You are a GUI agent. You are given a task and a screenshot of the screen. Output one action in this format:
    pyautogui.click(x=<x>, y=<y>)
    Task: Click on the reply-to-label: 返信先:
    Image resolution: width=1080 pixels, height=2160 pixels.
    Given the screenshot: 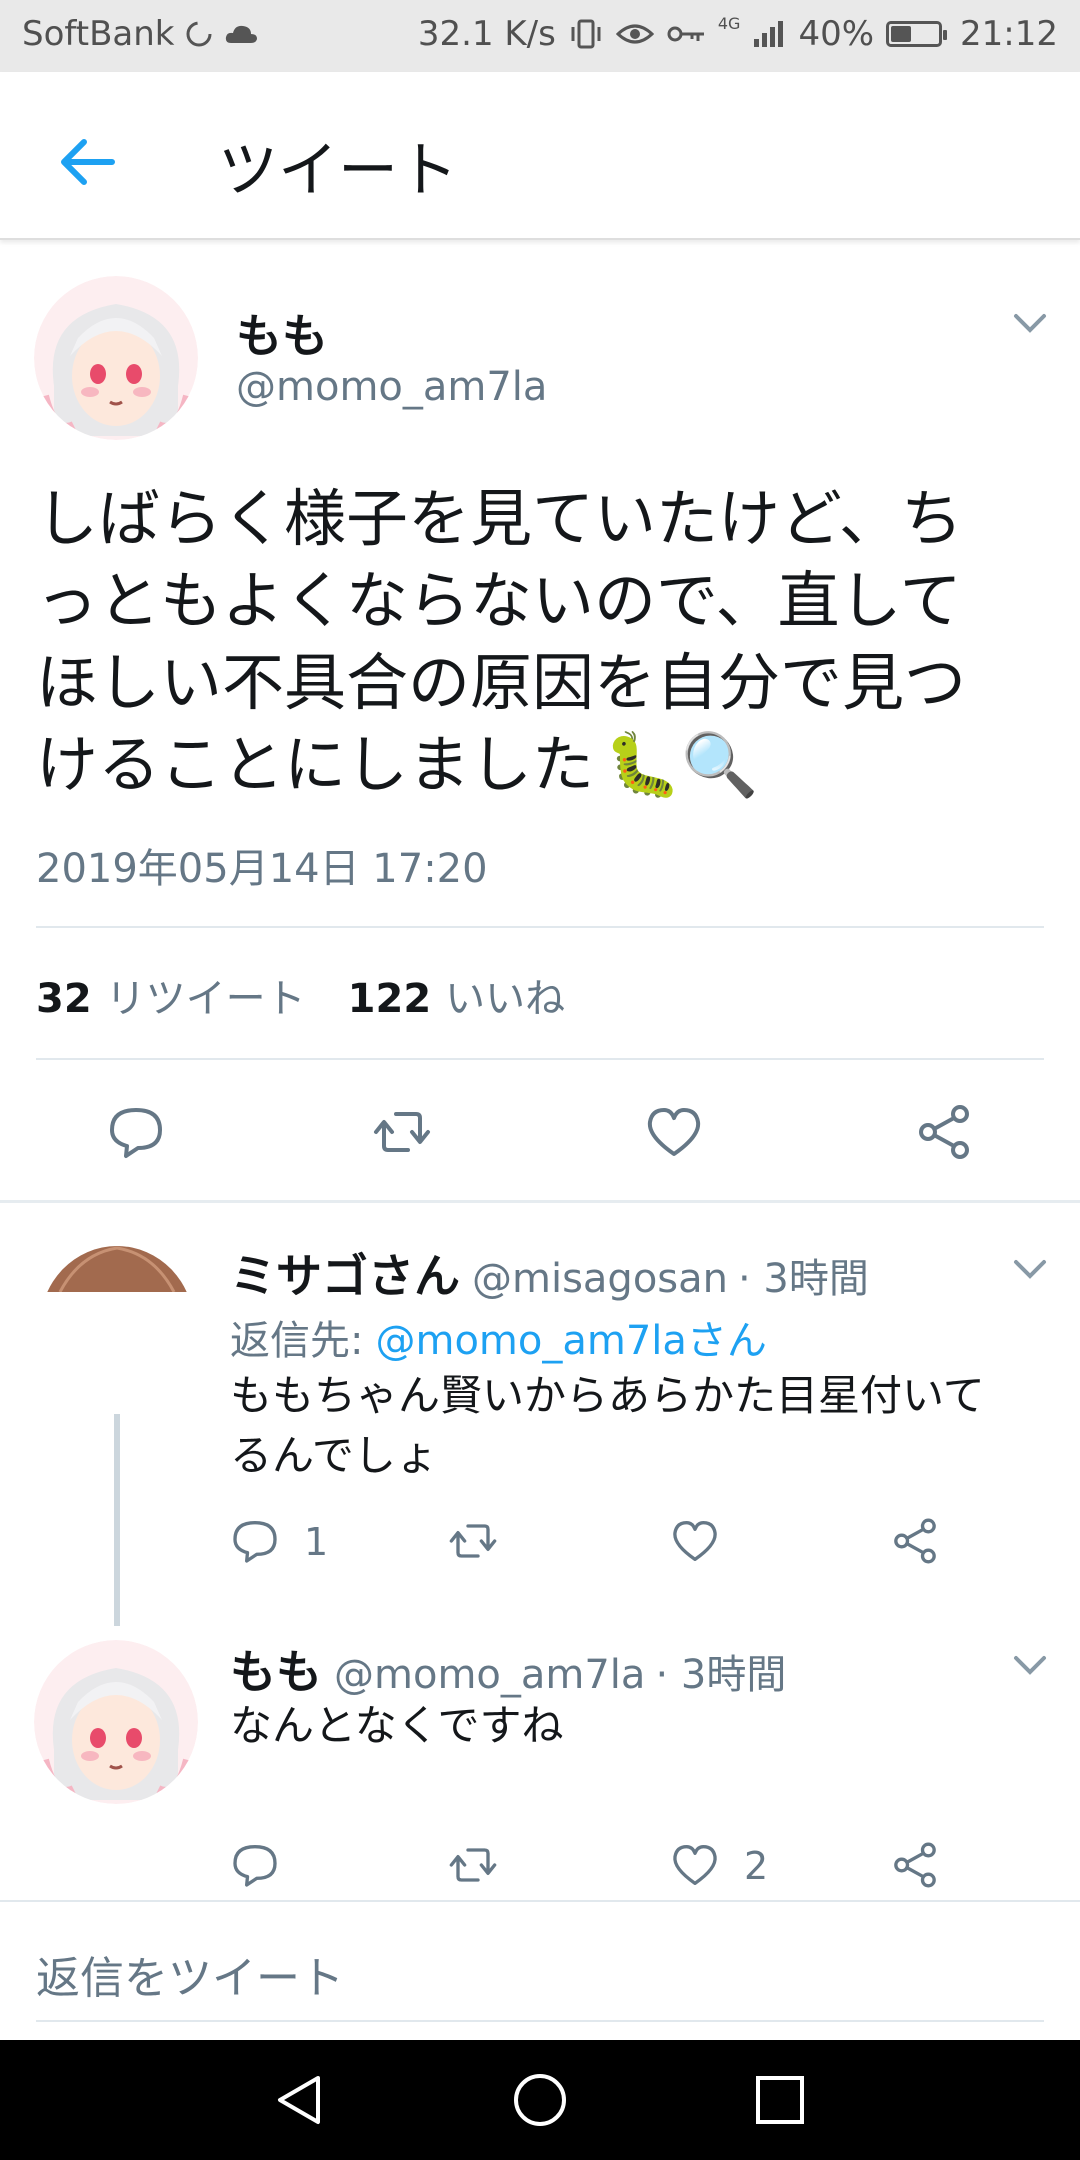 What is the action you would take?
    pyautogui.click(x=297, y=1341)
    